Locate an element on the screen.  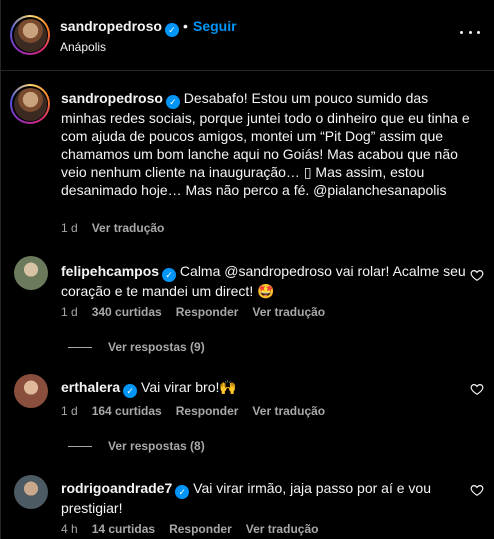
caption-meta: 1 d Ver tradução is located at coordinates (112, 228).